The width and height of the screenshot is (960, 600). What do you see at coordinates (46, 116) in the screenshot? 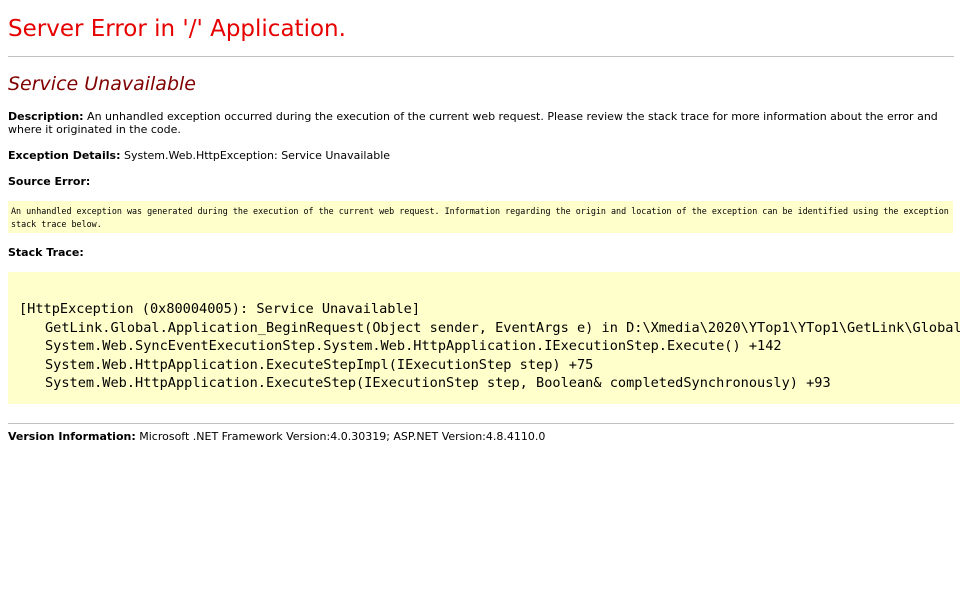
I see `description-label: Description:` at bounding box center [46, 116].